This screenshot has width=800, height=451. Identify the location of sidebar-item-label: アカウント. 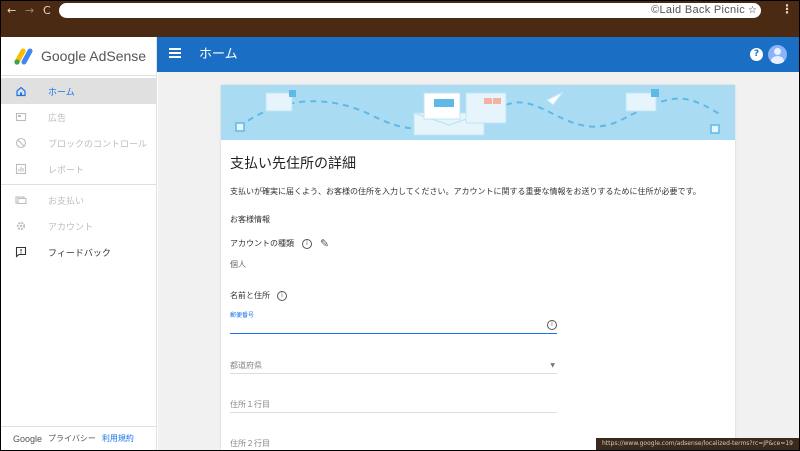
(71, 227).